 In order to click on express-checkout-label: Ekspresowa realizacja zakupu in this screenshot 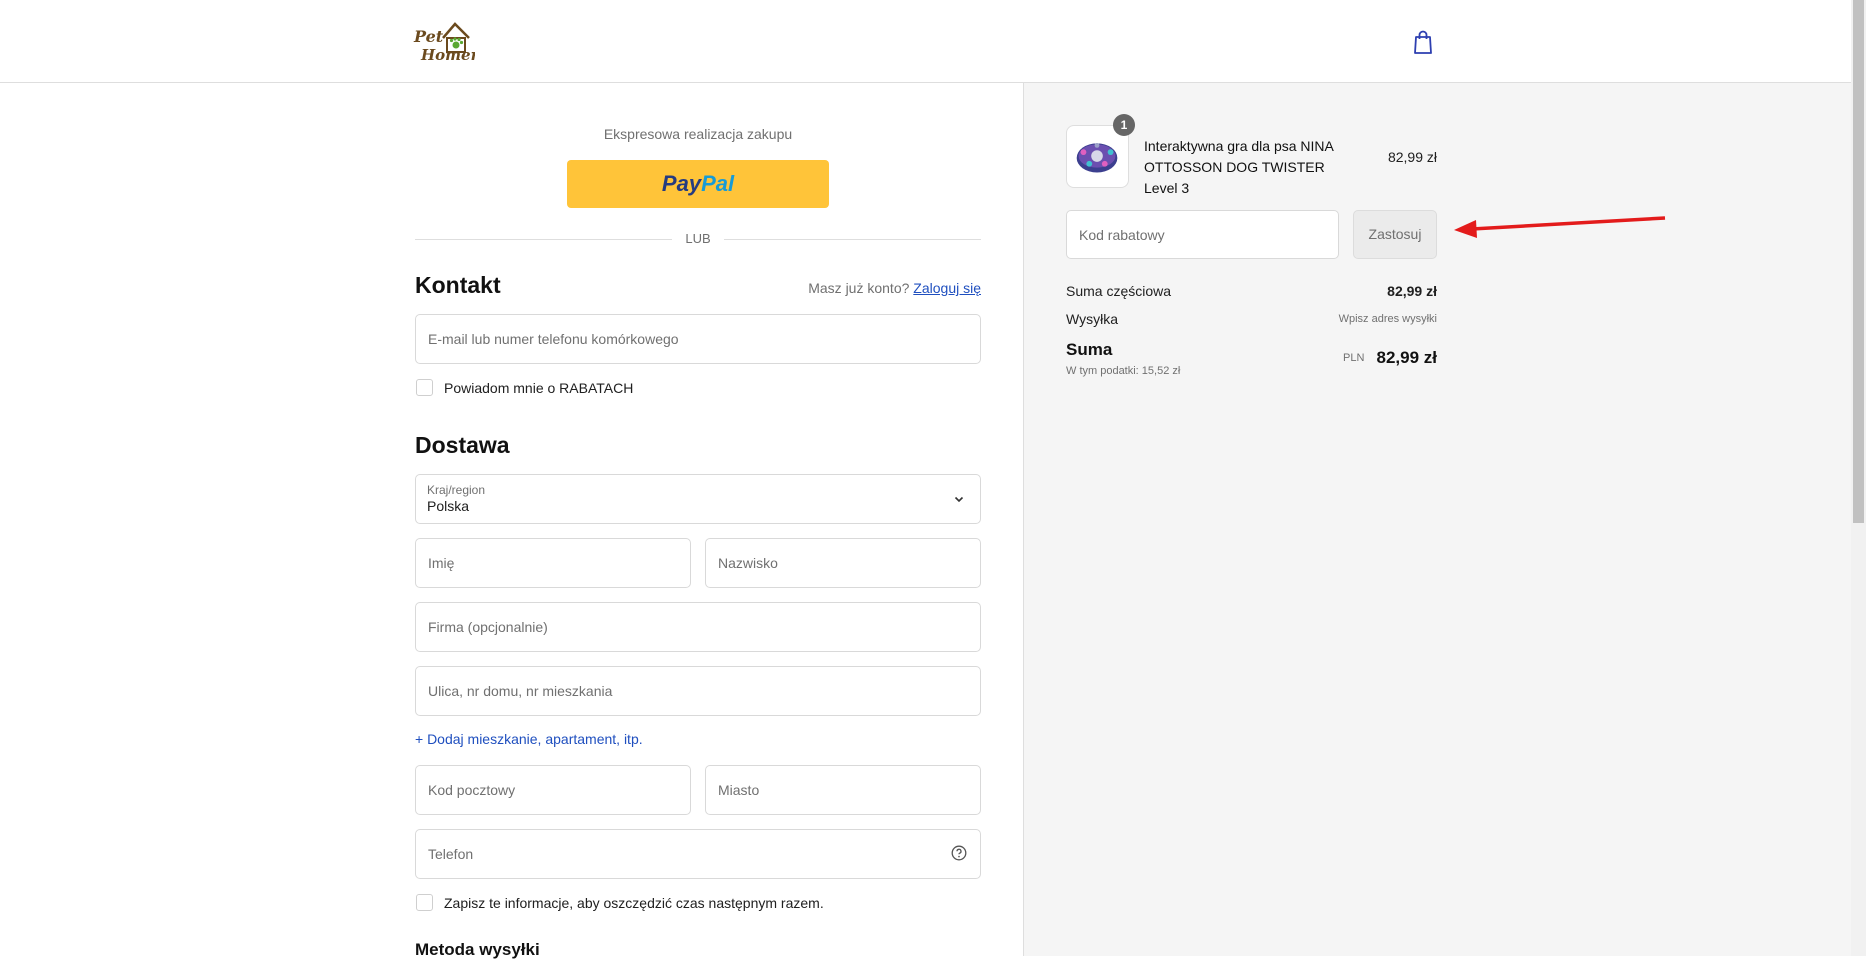, I will do `click(698, 134)`.